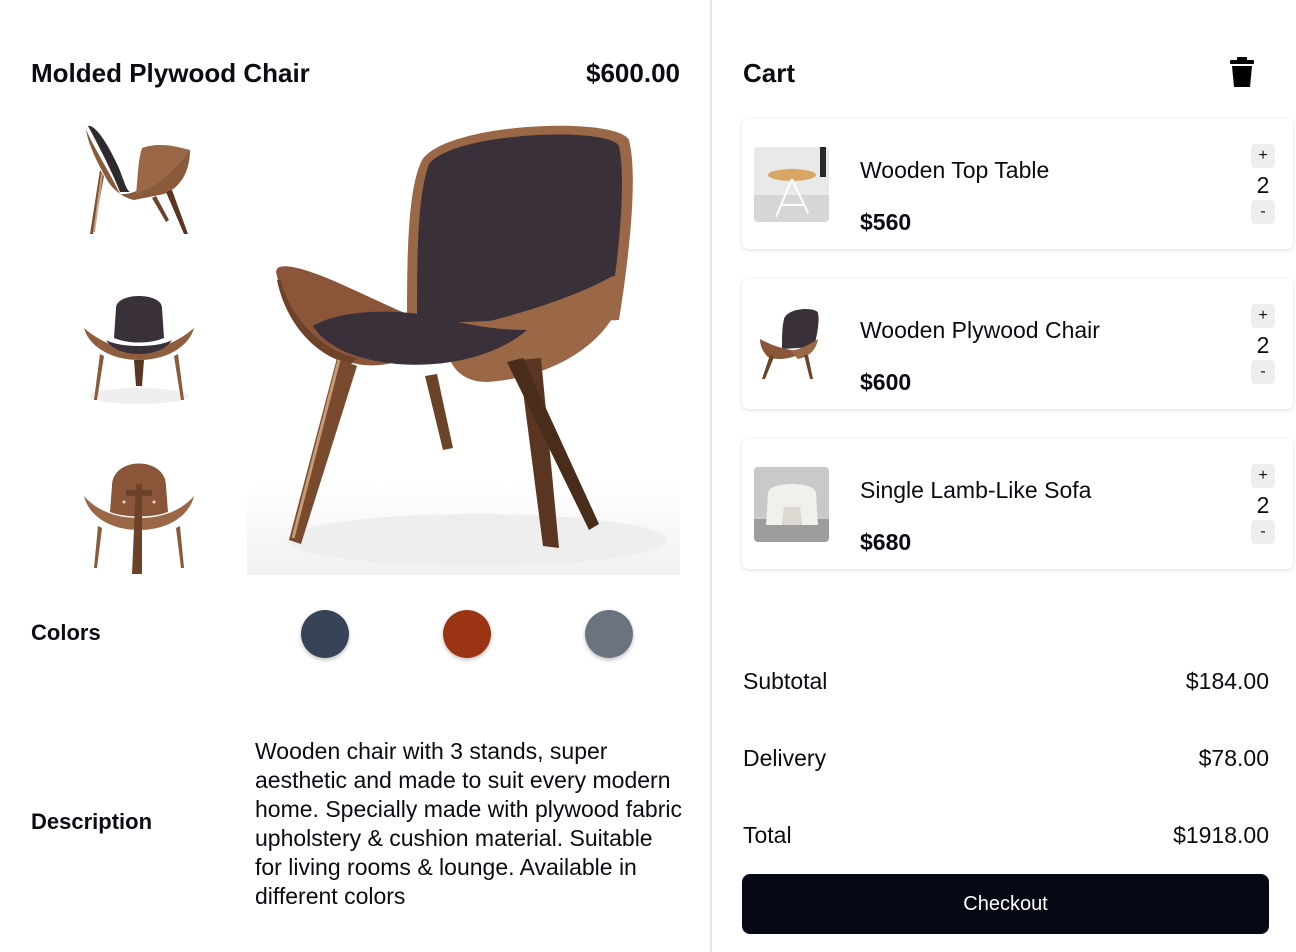 This screenshot has width=1296, height=952. I want to click on total-label: Total, so click(767, 835).